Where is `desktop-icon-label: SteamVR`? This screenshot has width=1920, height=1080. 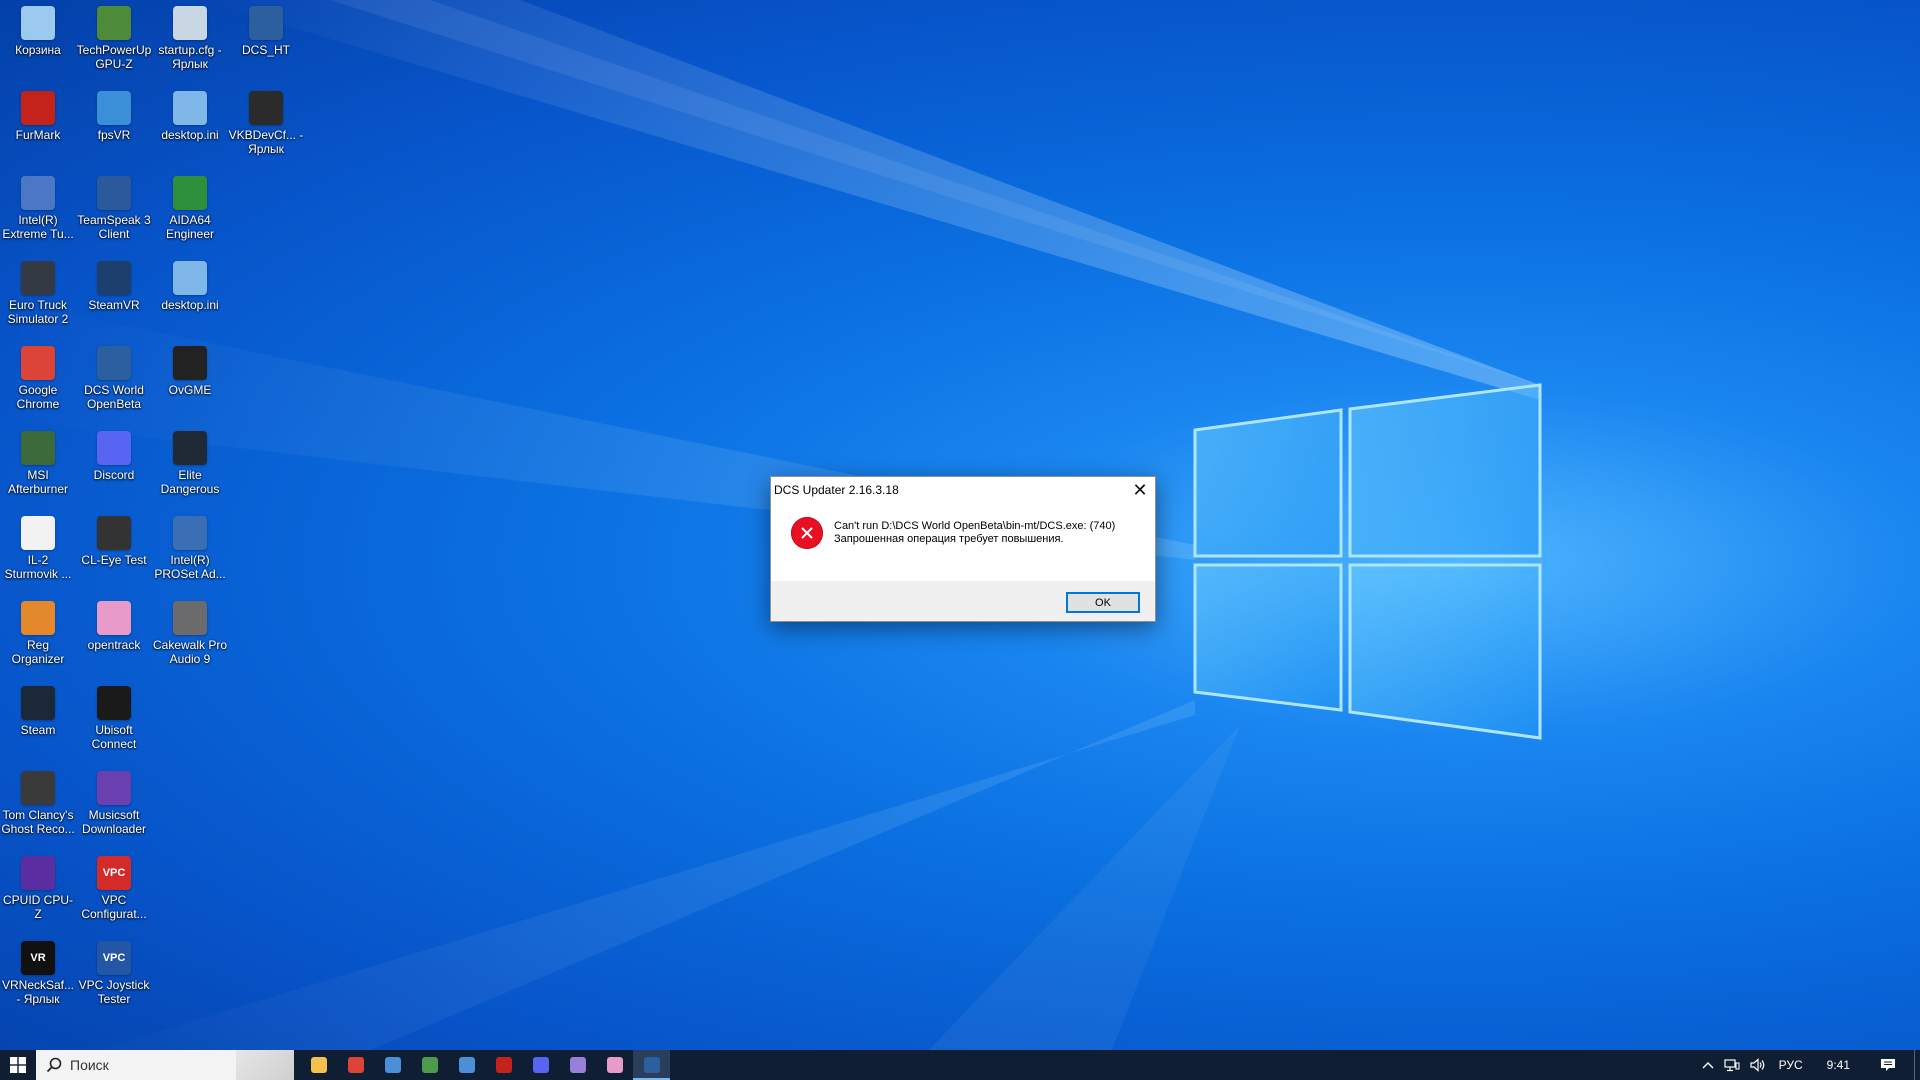
desktop-icon-label: SteamVR is located at coordinates (114, 305).